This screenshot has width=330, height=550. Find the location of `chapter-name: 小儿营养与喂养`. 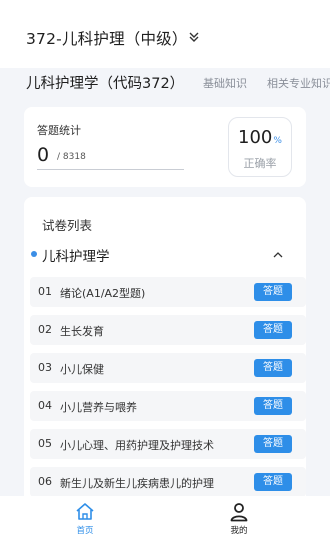

chapter-name: 小儿营养与喂养 is located at coordinates (98, 407).